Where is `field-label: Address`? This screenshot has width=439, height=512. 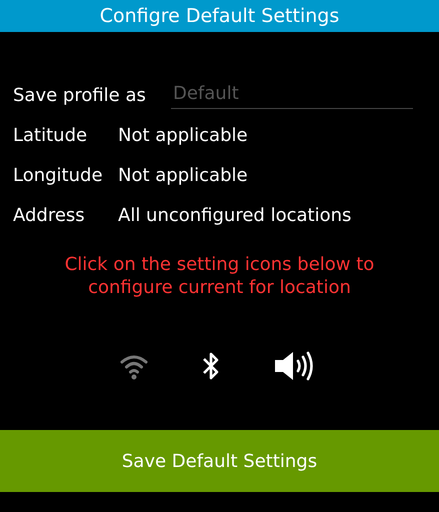
field-label: Address is located at coordinates (49, 215).